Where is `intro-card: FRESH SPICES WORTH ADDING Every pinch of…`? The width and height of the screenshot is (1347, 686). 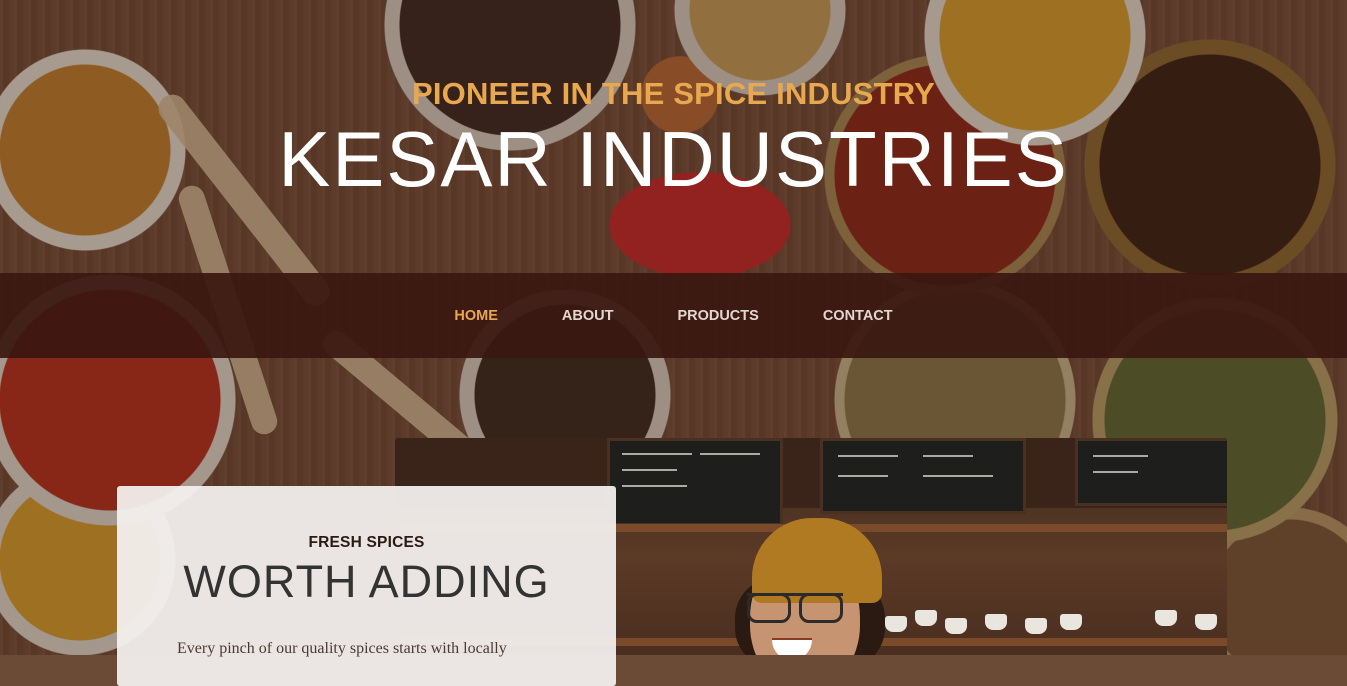
intro-card: FRESH SPICES WORTH ADDING Every pinch of… is located at coordinates (366, 586).